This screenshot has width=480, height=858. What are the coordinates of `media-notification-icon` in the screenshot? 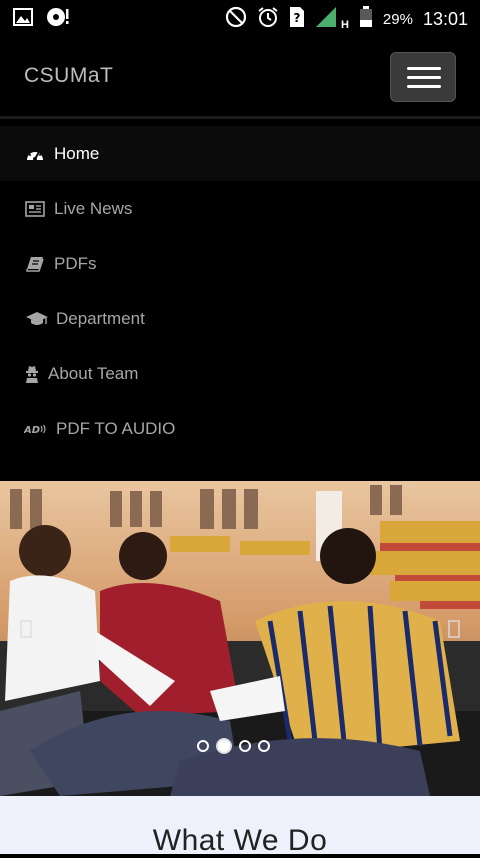 It's located at (59, 19).